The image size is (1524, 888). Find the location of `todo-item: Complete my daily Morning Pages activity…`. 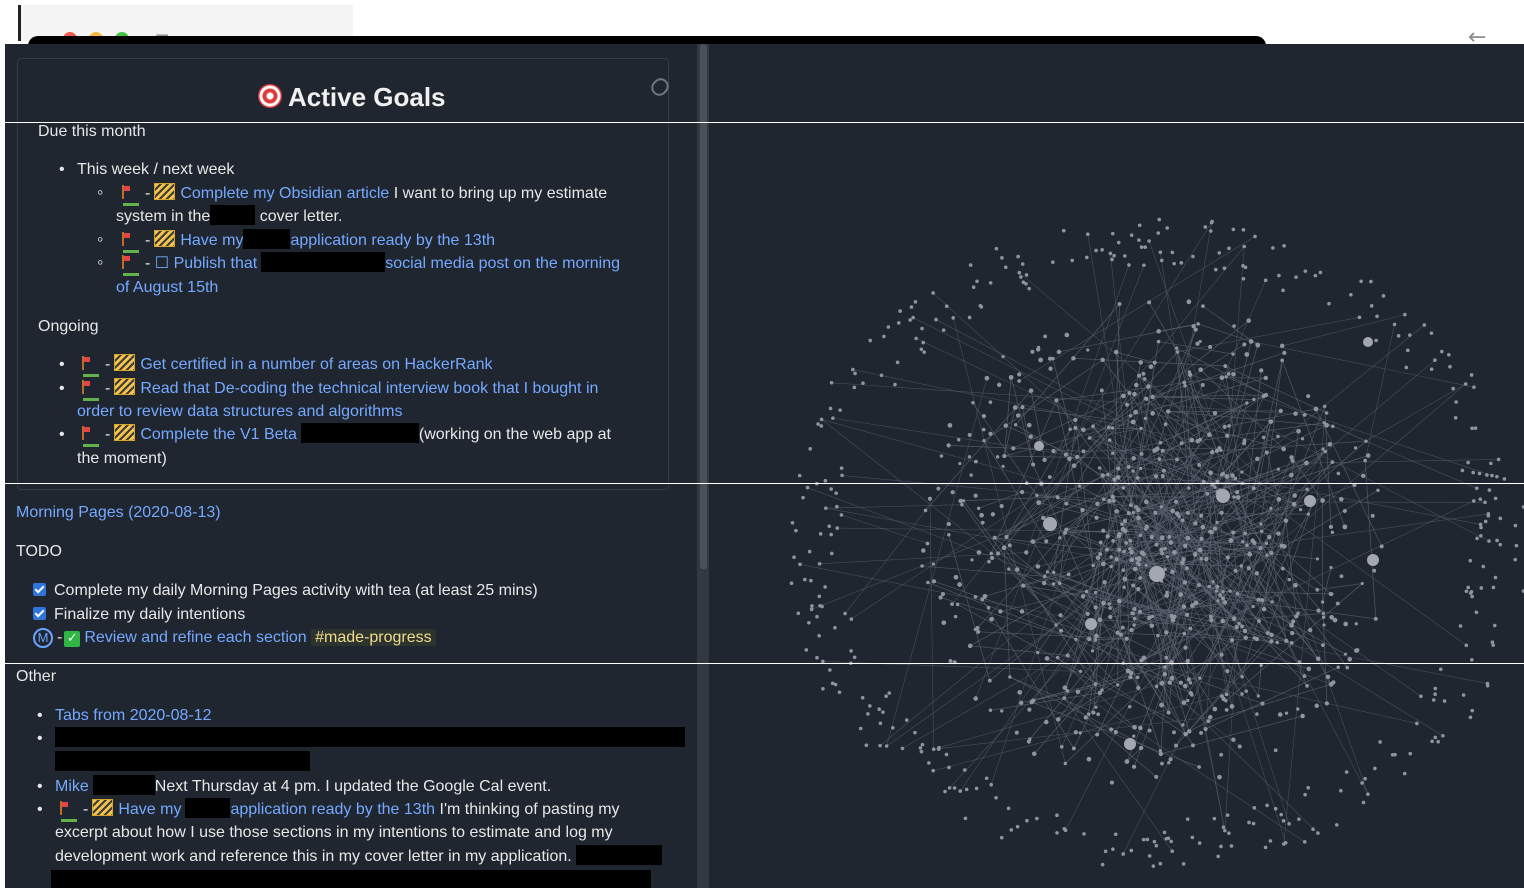

todo-item: Complete my daily Morning Pages activity… is located at coordinates (285, 590).